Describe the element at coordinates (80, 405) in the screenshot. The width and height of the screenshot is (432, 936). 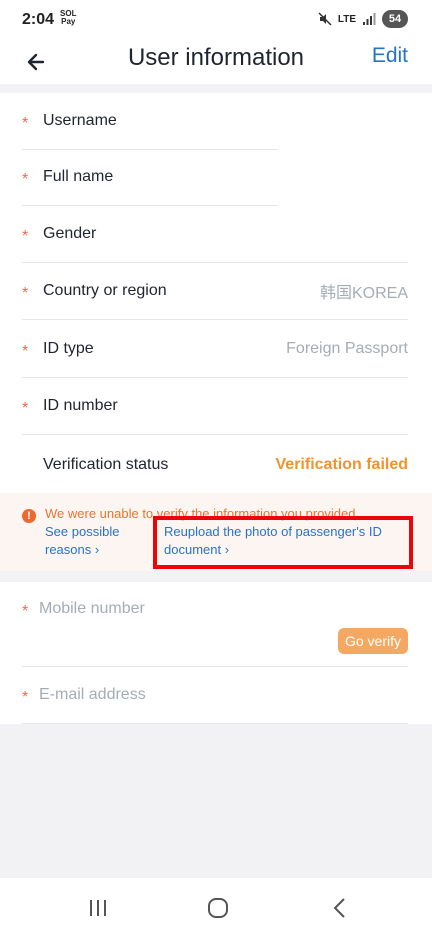
I see `id-number-label: ID number` at that location.